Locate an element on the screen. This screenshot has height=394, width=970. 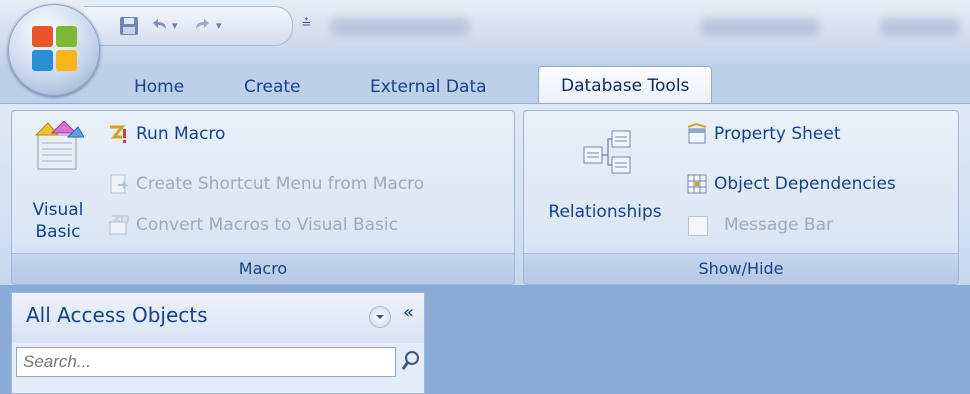
office-logo-icon is located at coordinates (55, 49).